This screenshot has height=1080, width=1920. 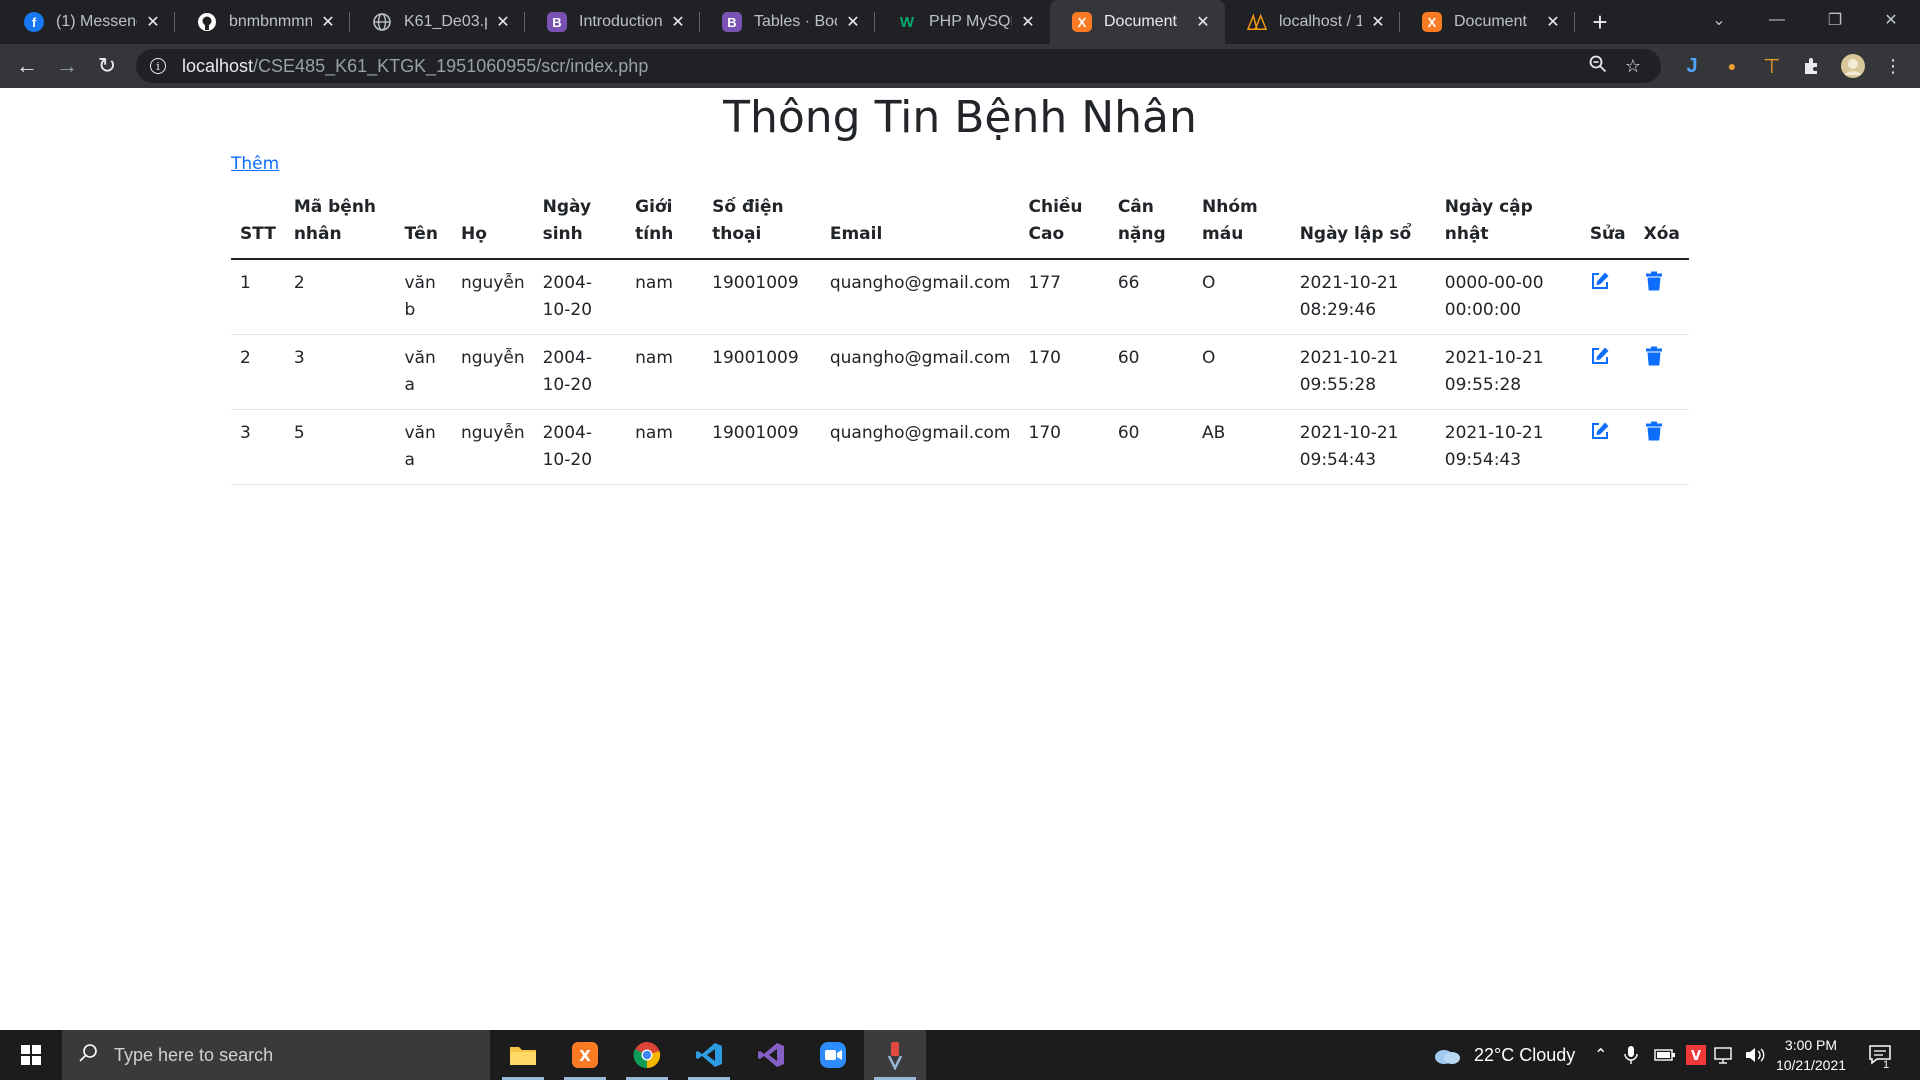 I want to click on xampp-app-icon: X, so click(x=585, y=1055).